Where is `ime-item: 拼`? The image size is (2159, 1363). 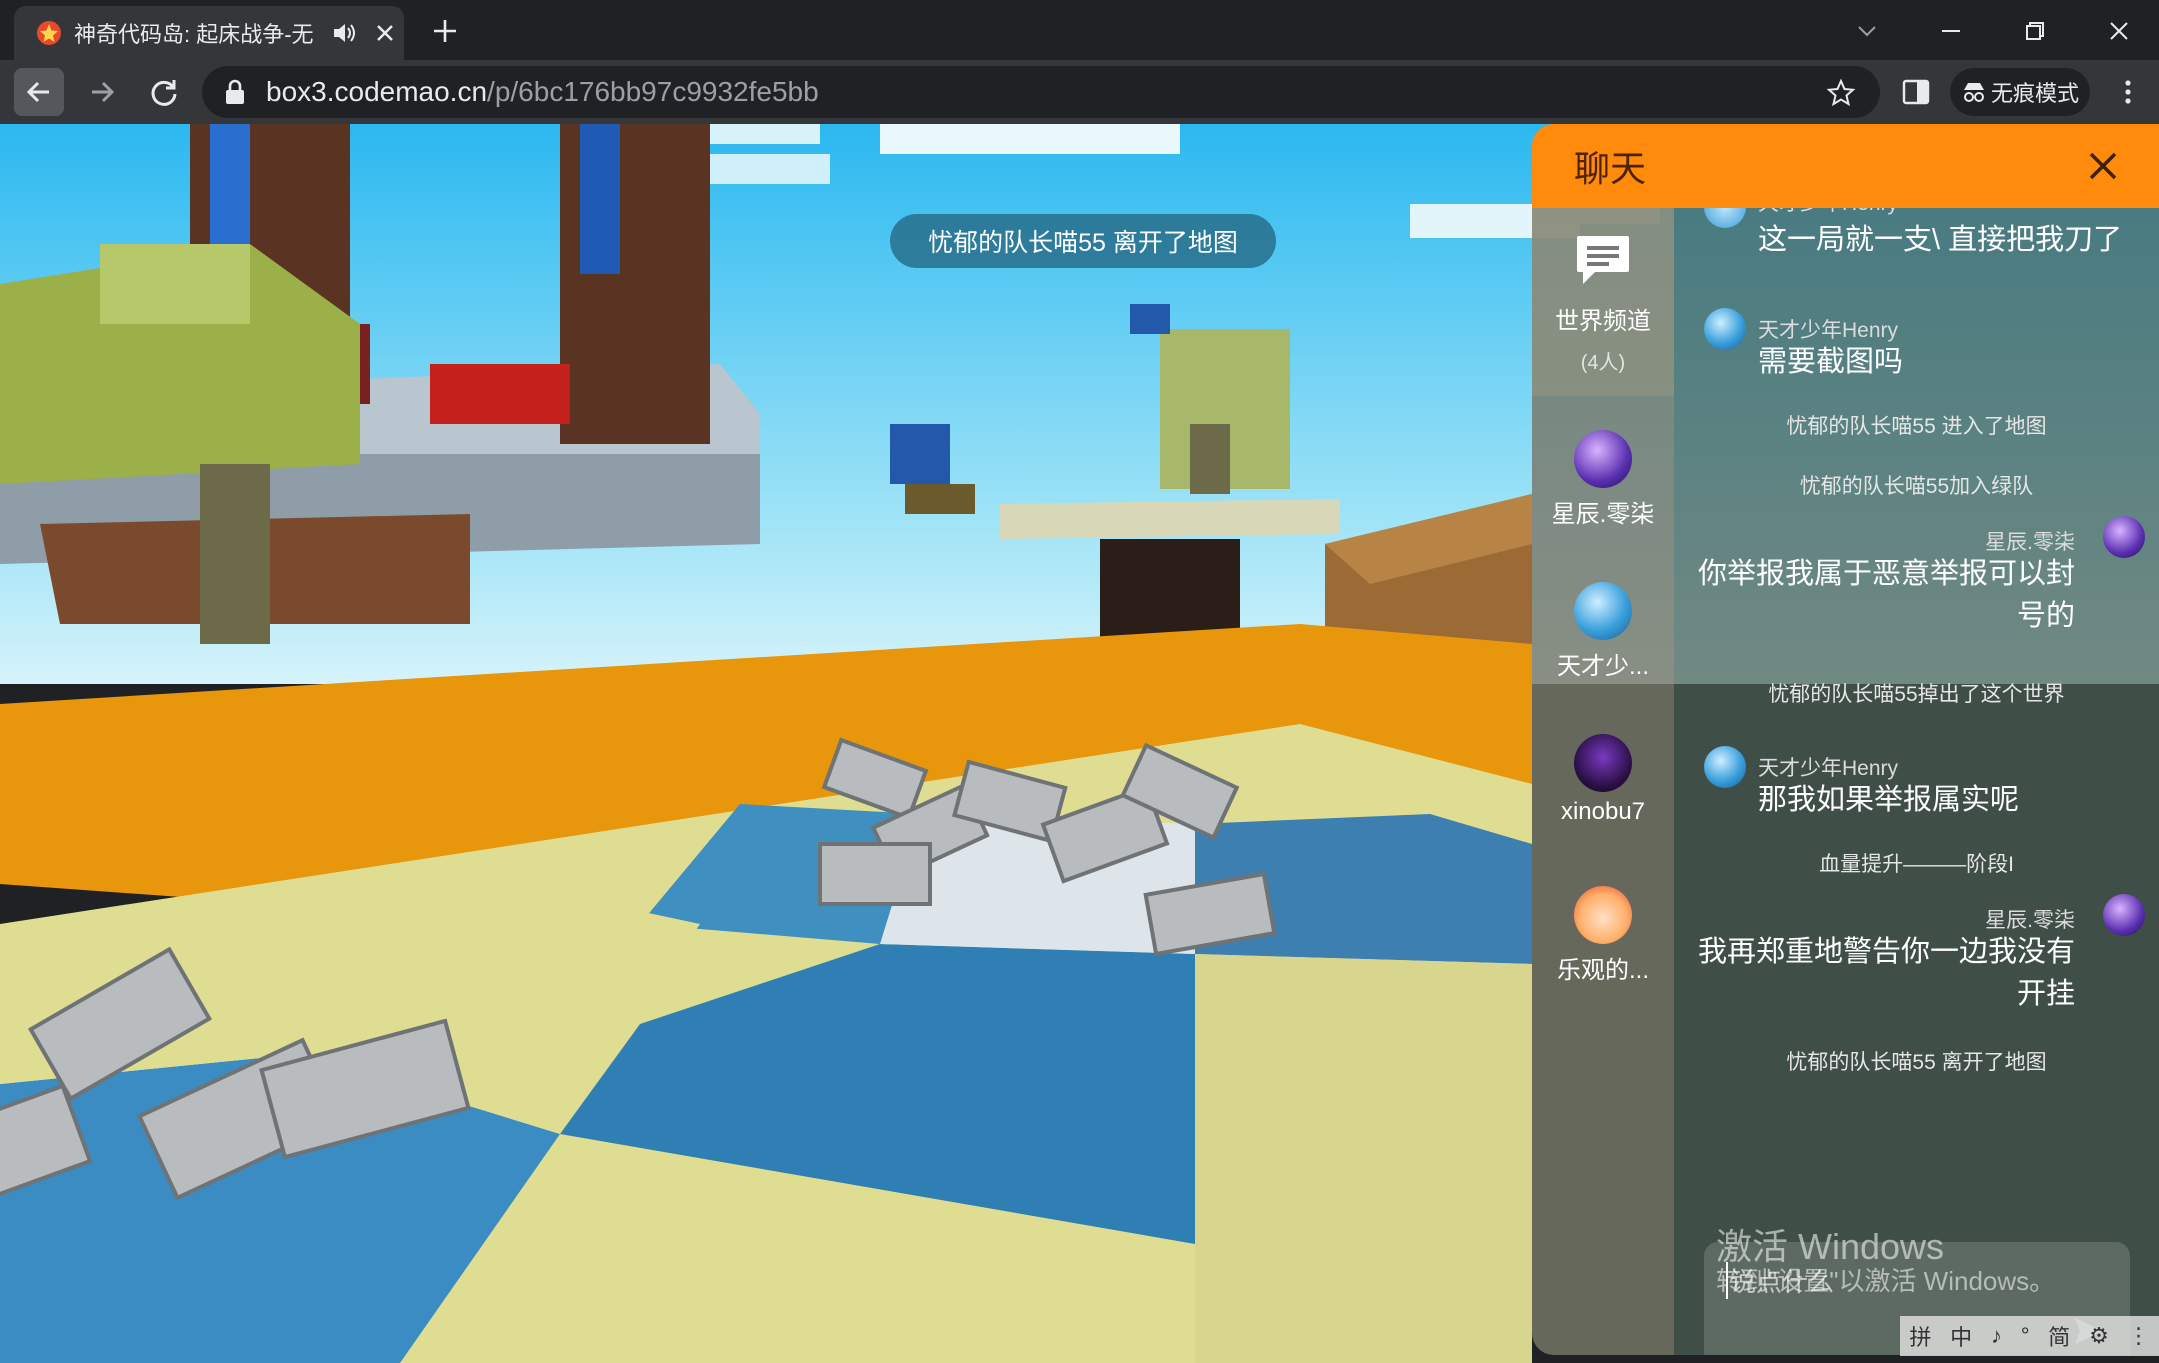
ime-item: 拼 is located at coordinates (1920, 1336).